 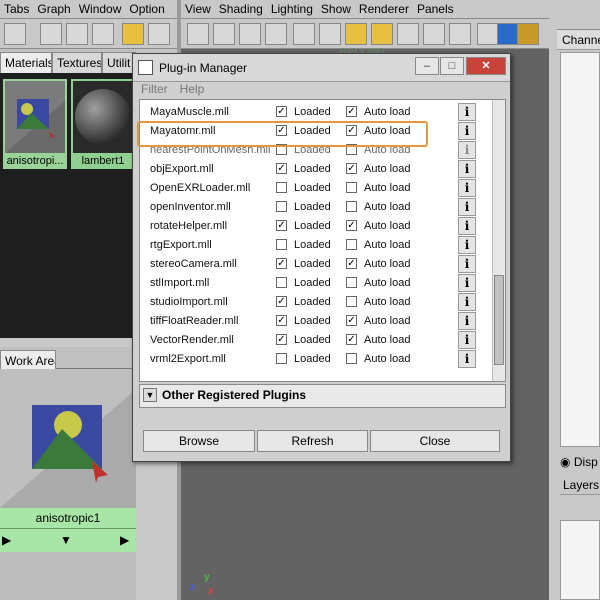 What do you see at coordinates (68, 342) in the screenshot?
I see `panel-divider` at bounding box center [68, 342].